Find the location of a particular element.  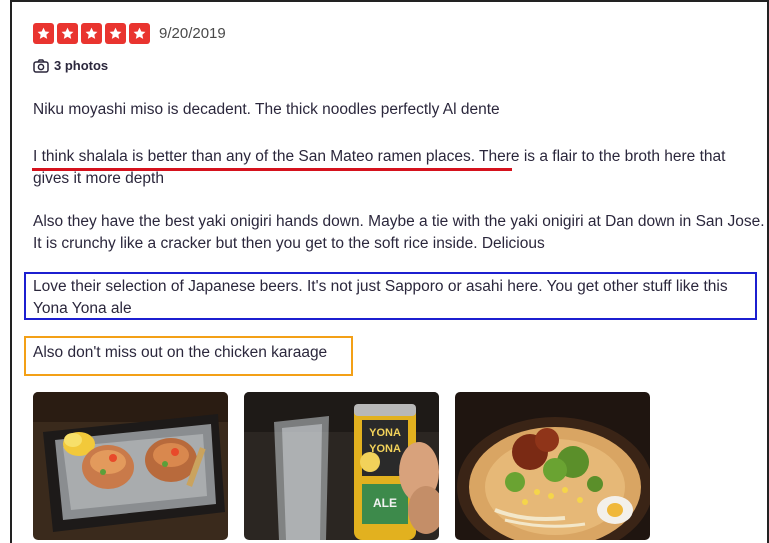

review-photo: YONA YONA ALE is located at coordinates (341, 466).